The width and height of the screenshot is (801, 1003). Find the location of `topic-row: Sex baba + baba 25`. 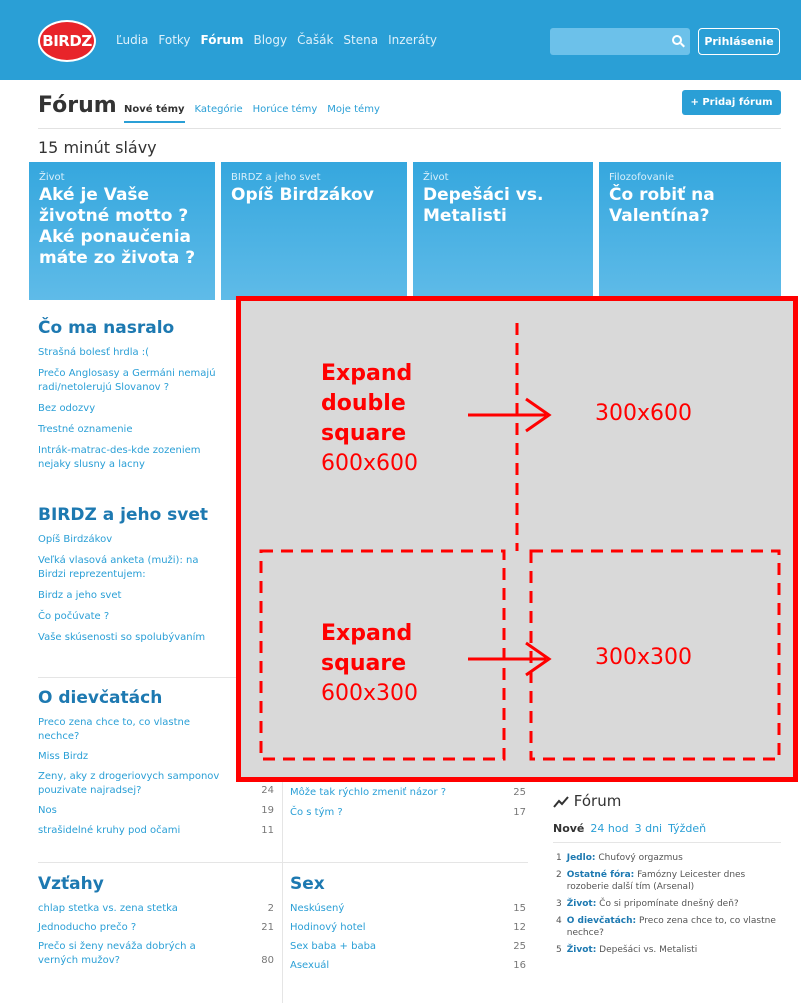

topic-row: Sex baba + baba 25 is located at coordinates (408, 947).